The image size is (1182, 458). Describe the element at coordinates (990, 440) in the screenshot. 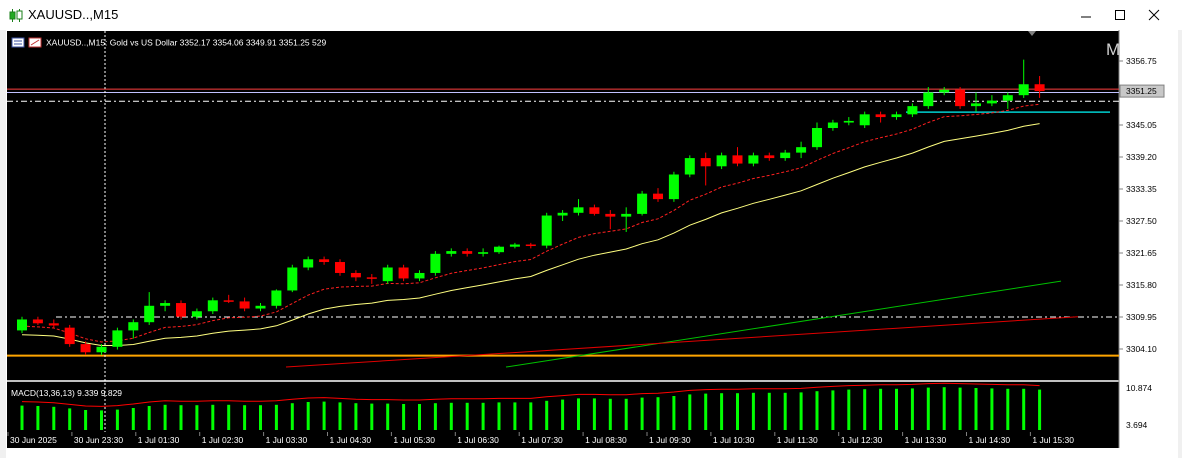

I see `time-label: 1 Jul 14:30` at that location.